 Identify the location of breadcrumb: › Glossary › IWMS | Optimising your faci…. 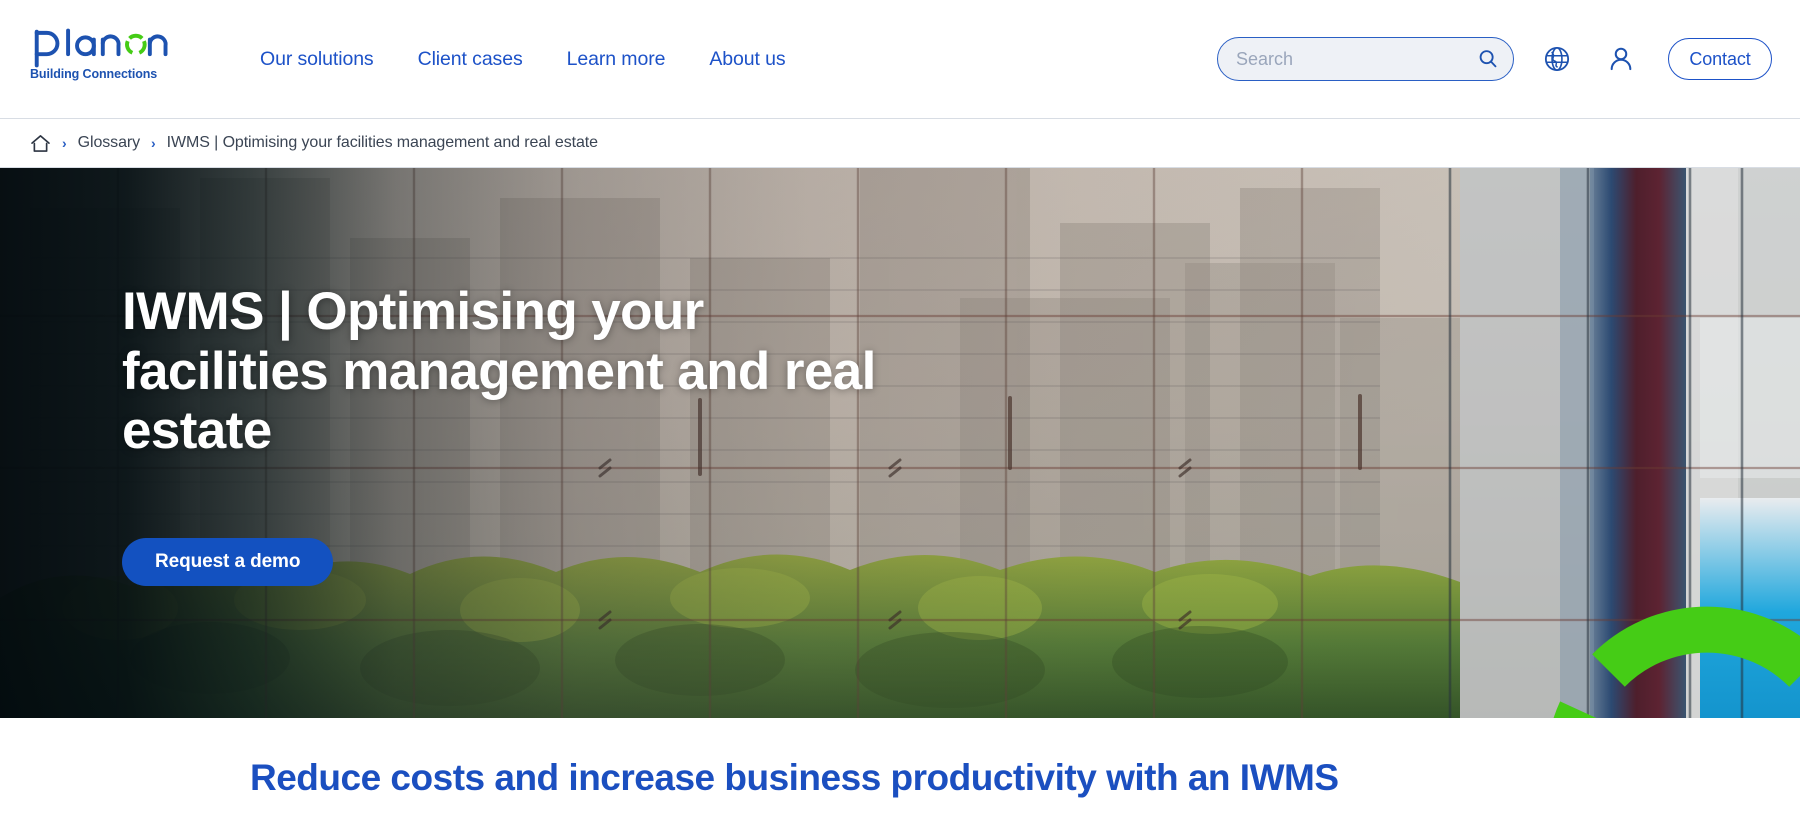
(900, 143).